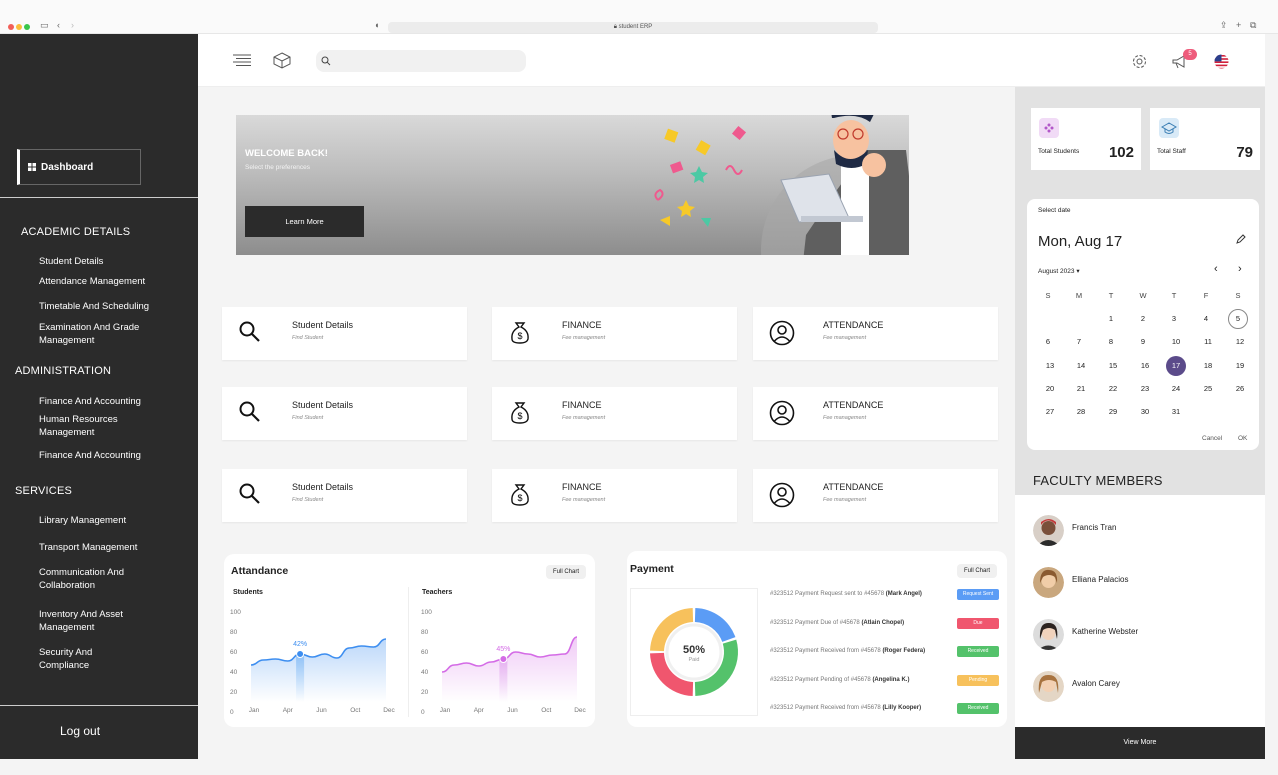  Describe the element at coordinates (1145, 389) in the screenshot. I see `calendar-day: 23` at that location.